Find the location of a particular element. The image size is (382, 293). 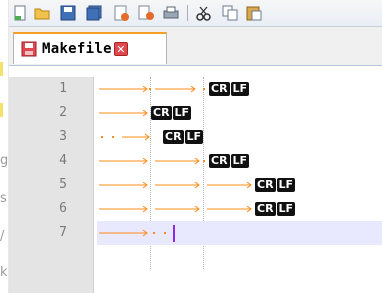

background-window-edge: g s / k is located at coordinates (4, 146).